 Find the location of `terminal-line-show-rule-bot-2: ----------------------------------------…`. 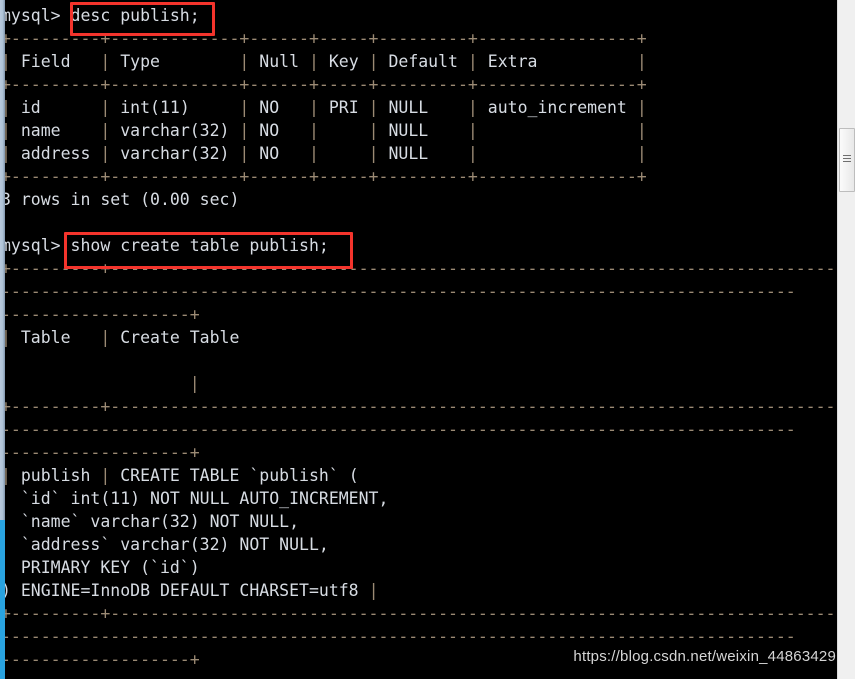

terminal-line-show-rule-bot-2: ----------------------------------------… is located at coordinates (398, 636).